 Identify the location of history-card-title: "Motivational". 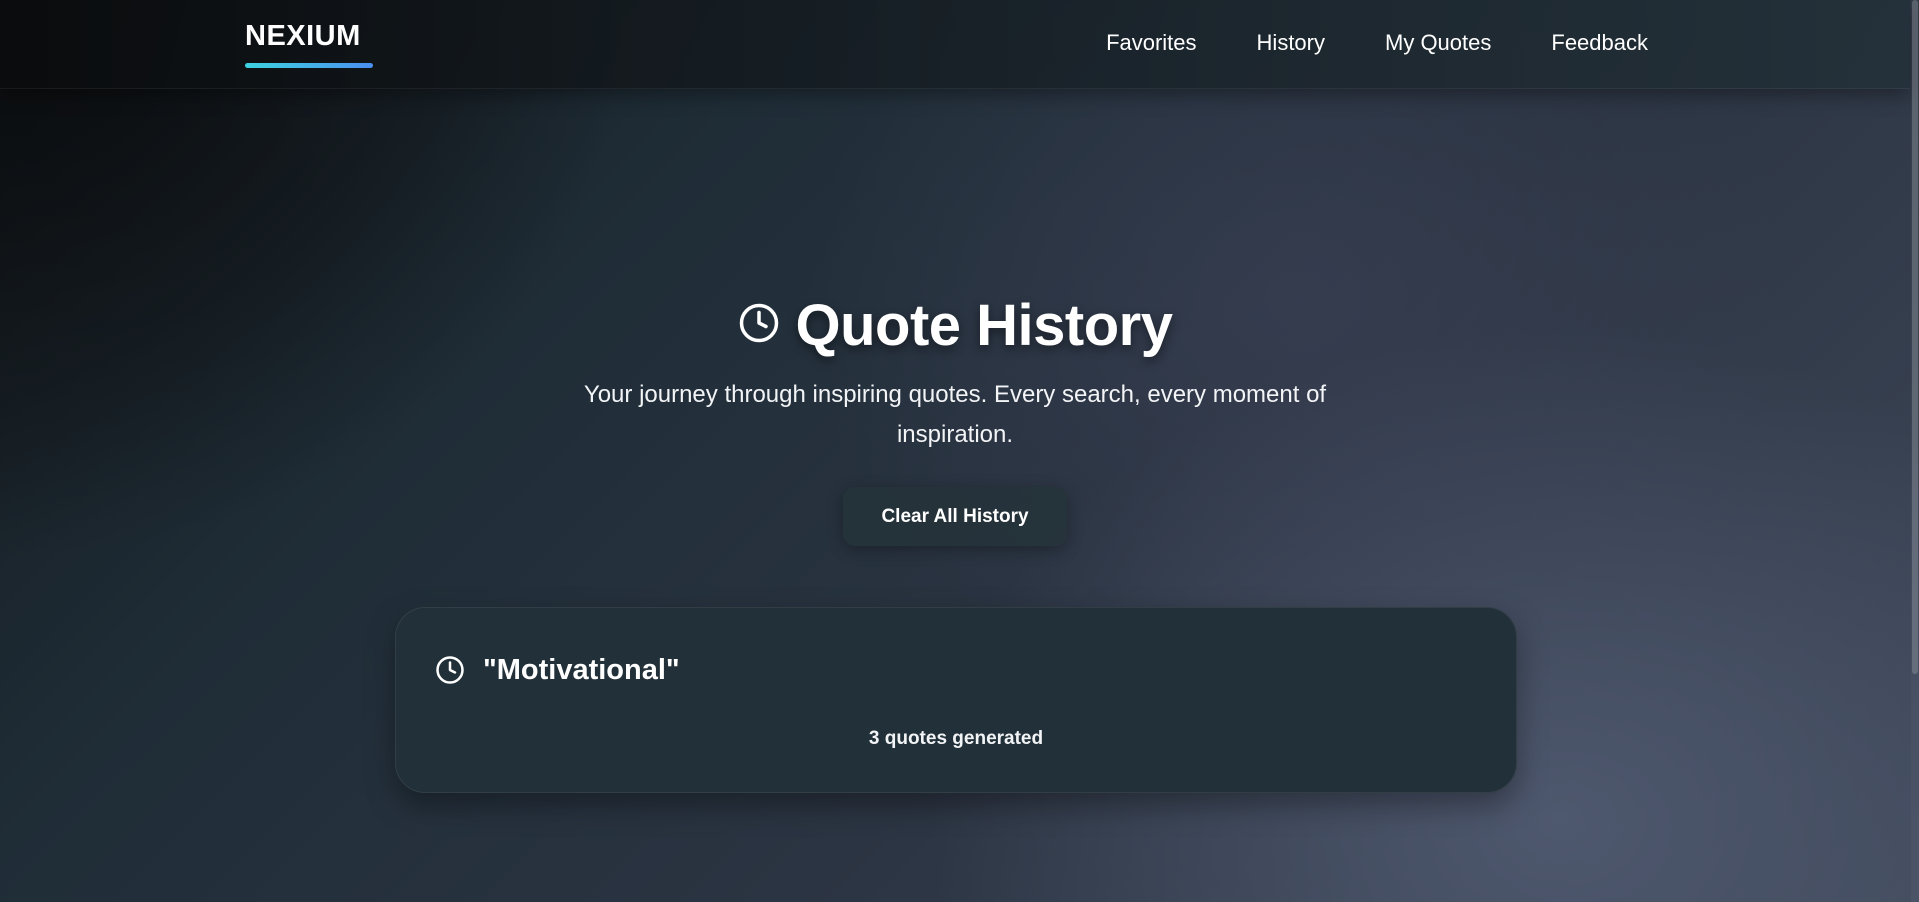
(581, 670).